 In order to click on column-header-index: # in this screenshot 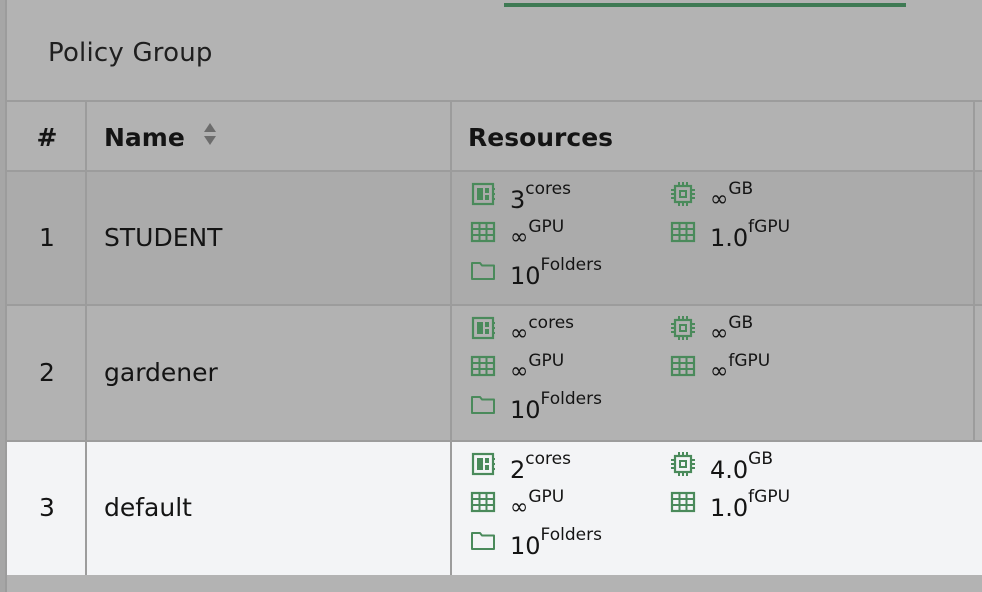, I will do `click(47, 137)`.